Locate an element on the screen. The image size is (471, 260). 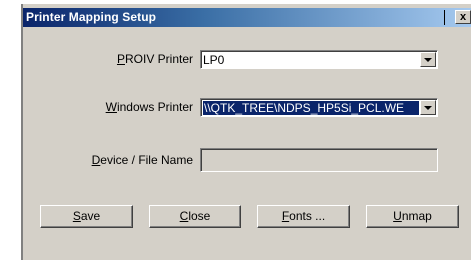
device-file-name-field is located at coordinates (319, 160).